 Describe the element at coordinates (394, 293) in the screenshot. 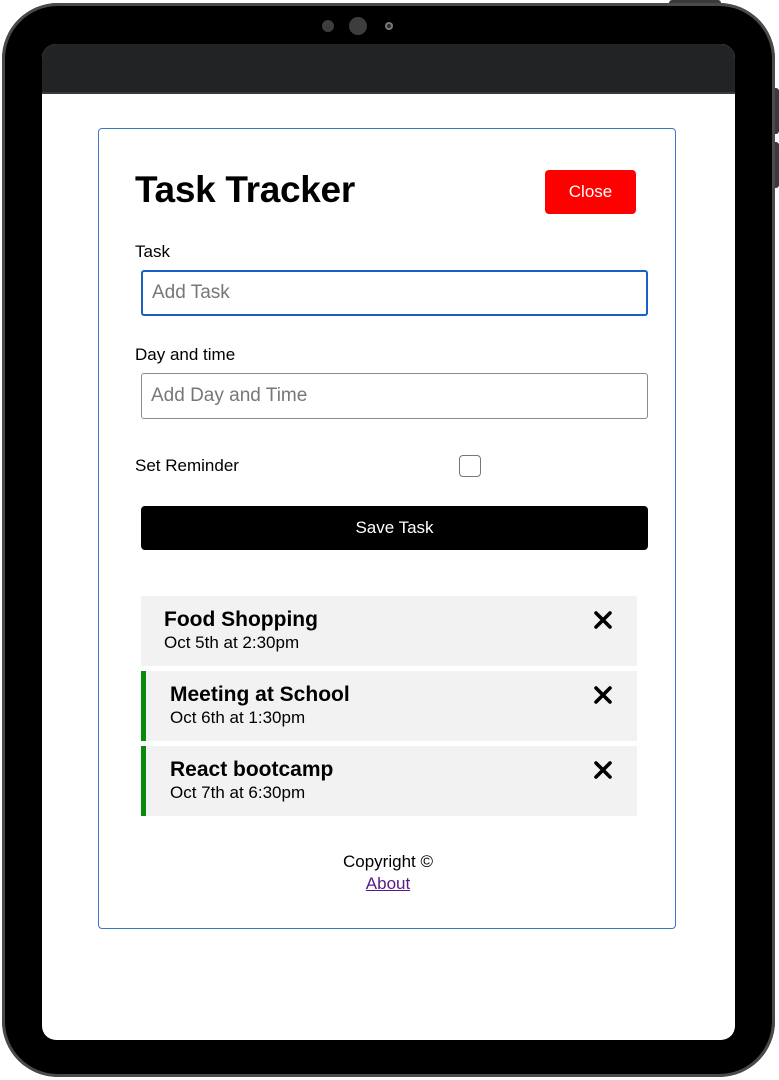

I see `task-input` at that location.